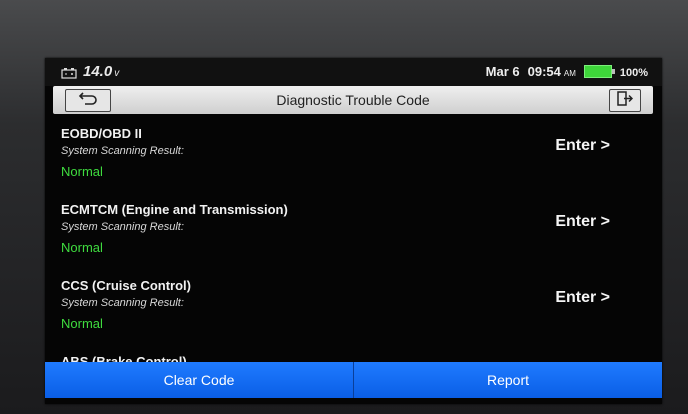 This screenshot has width=688, height=414. I want to click on voltage-indicator: 14.0 v, so click(90, 71).